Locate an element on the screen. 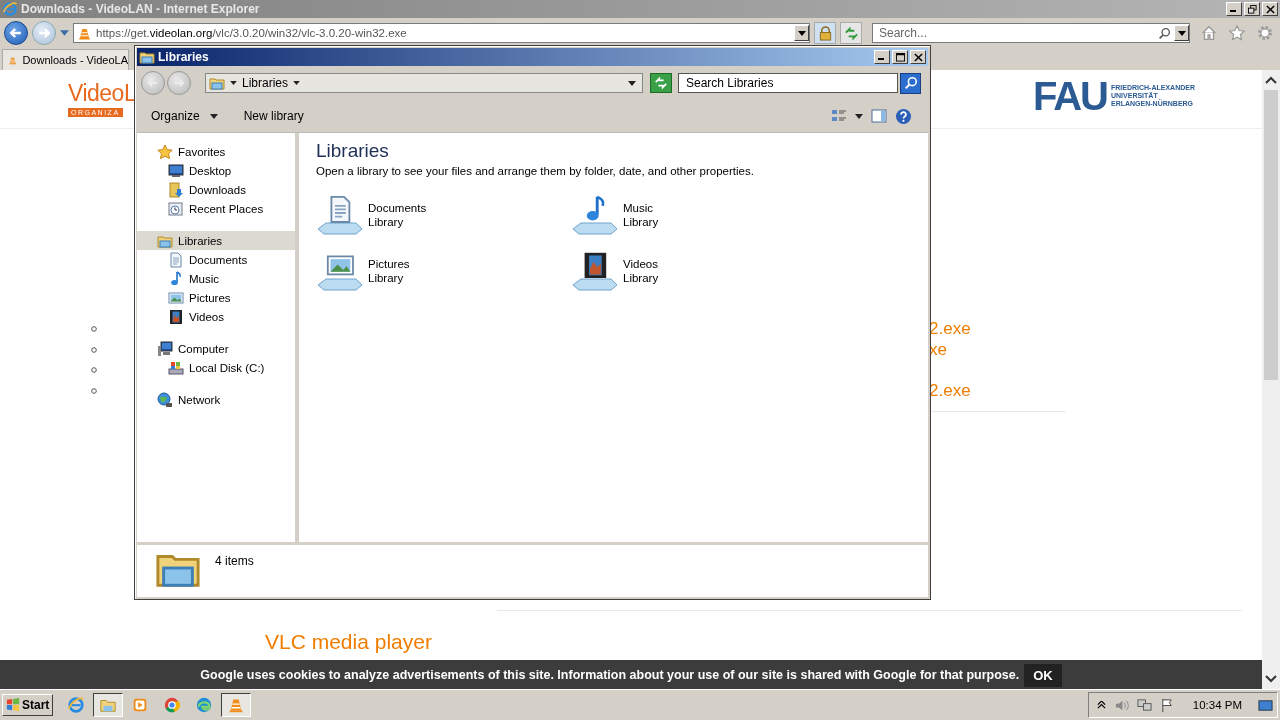  security-button is located at coordinates (825, 33).